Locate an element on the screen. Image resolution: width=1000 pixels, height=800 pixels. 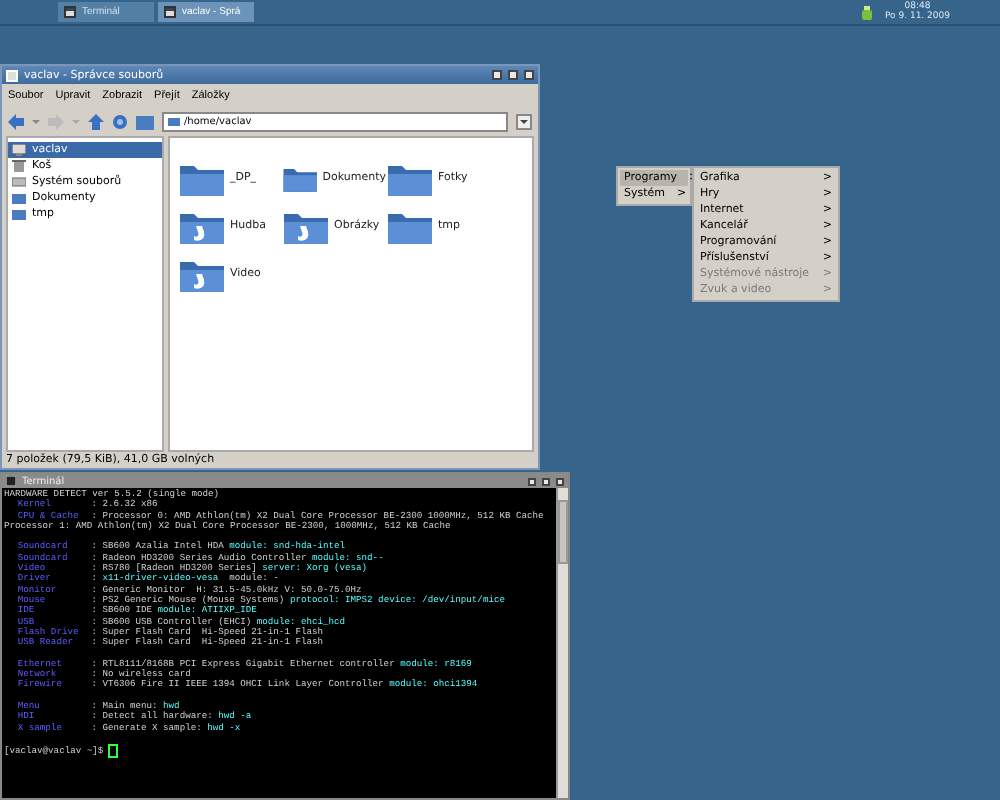
dropdown-button is located at coordinates (524, 121).